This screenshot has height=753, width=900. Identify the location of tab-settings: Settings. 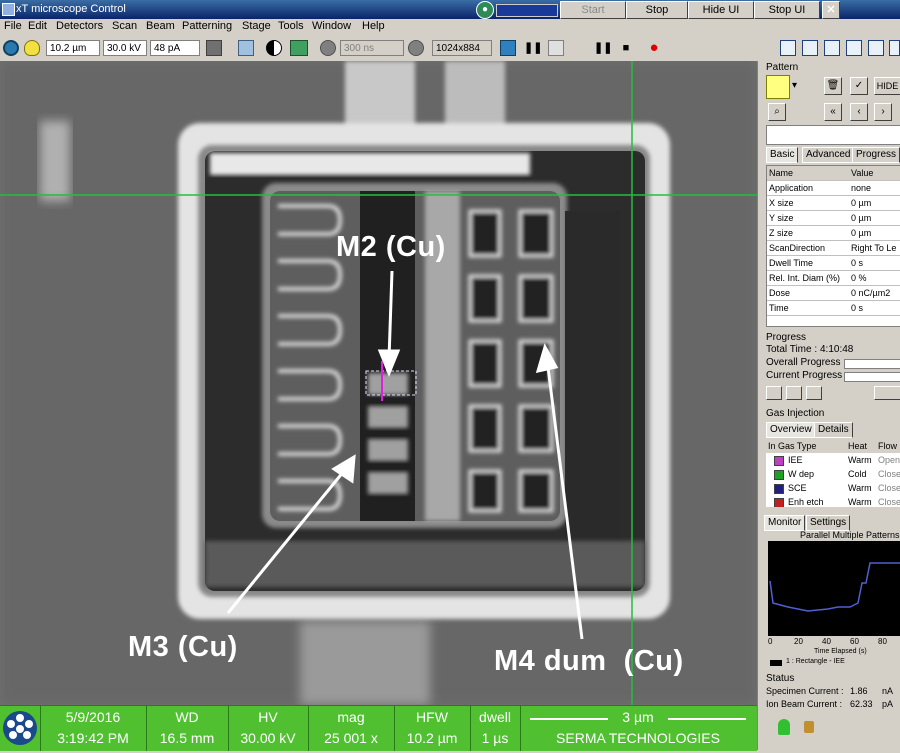
(828, 523).